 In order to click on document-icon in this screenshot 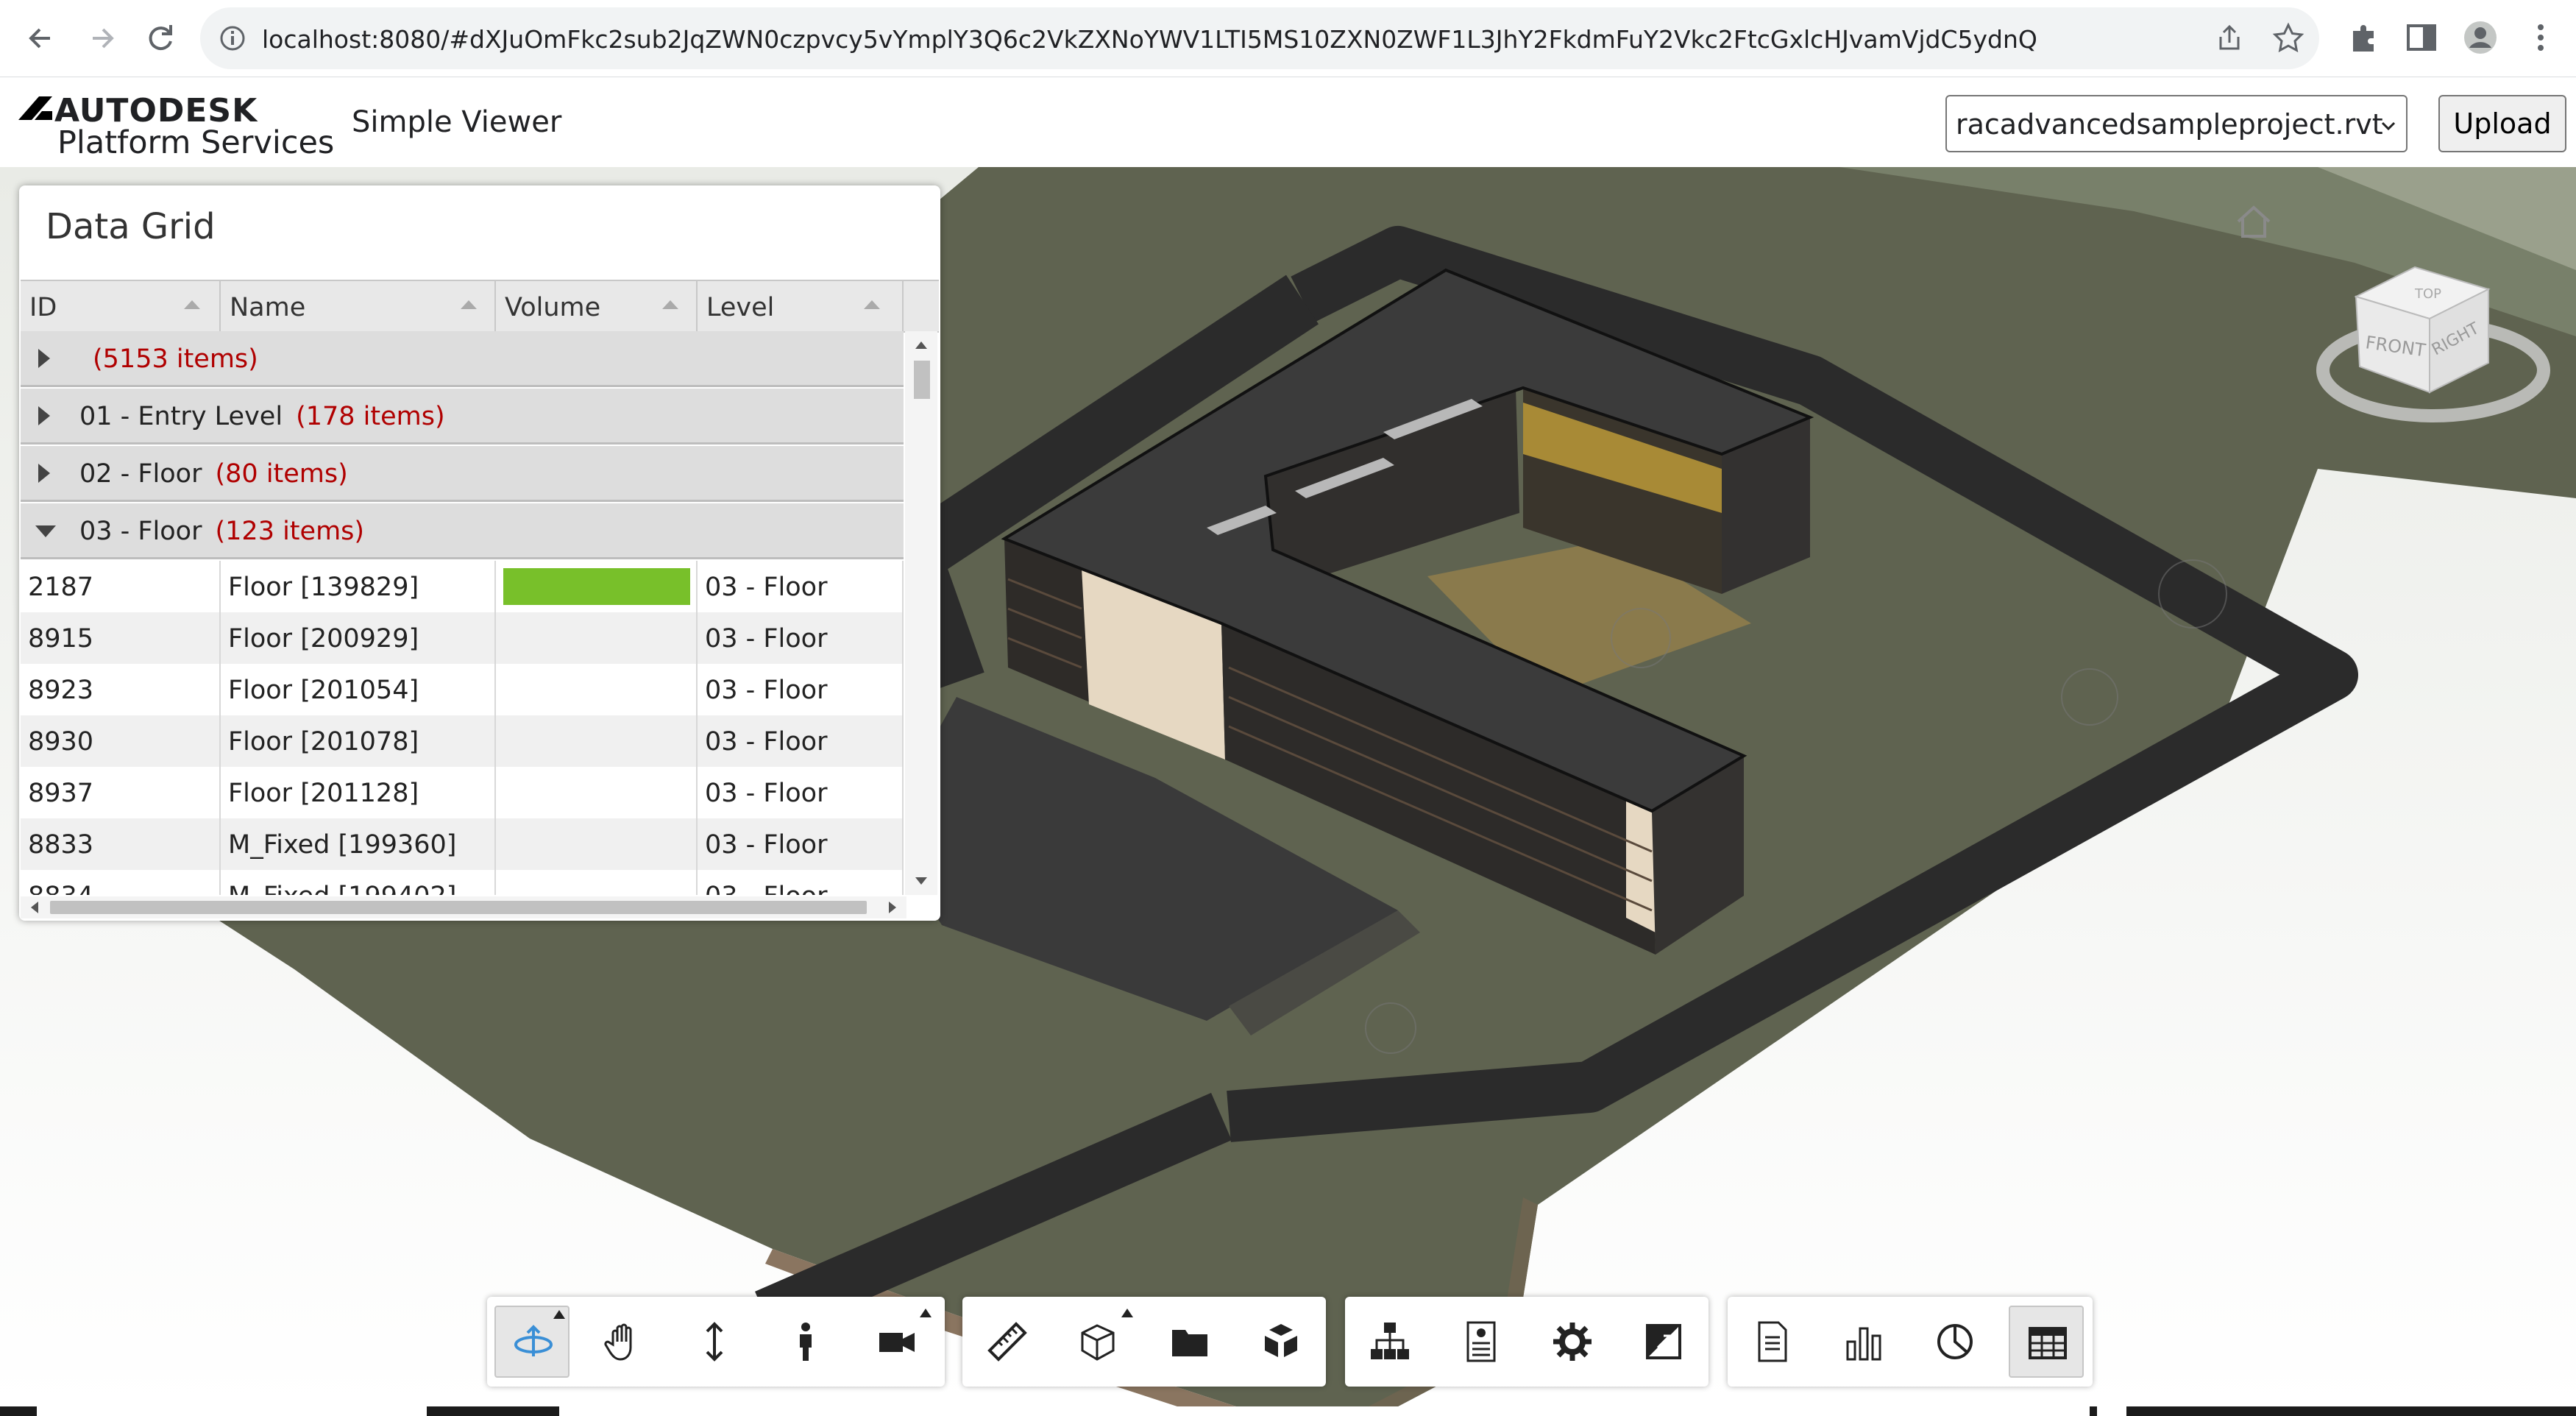, I will do `click(1772, 1341)`.